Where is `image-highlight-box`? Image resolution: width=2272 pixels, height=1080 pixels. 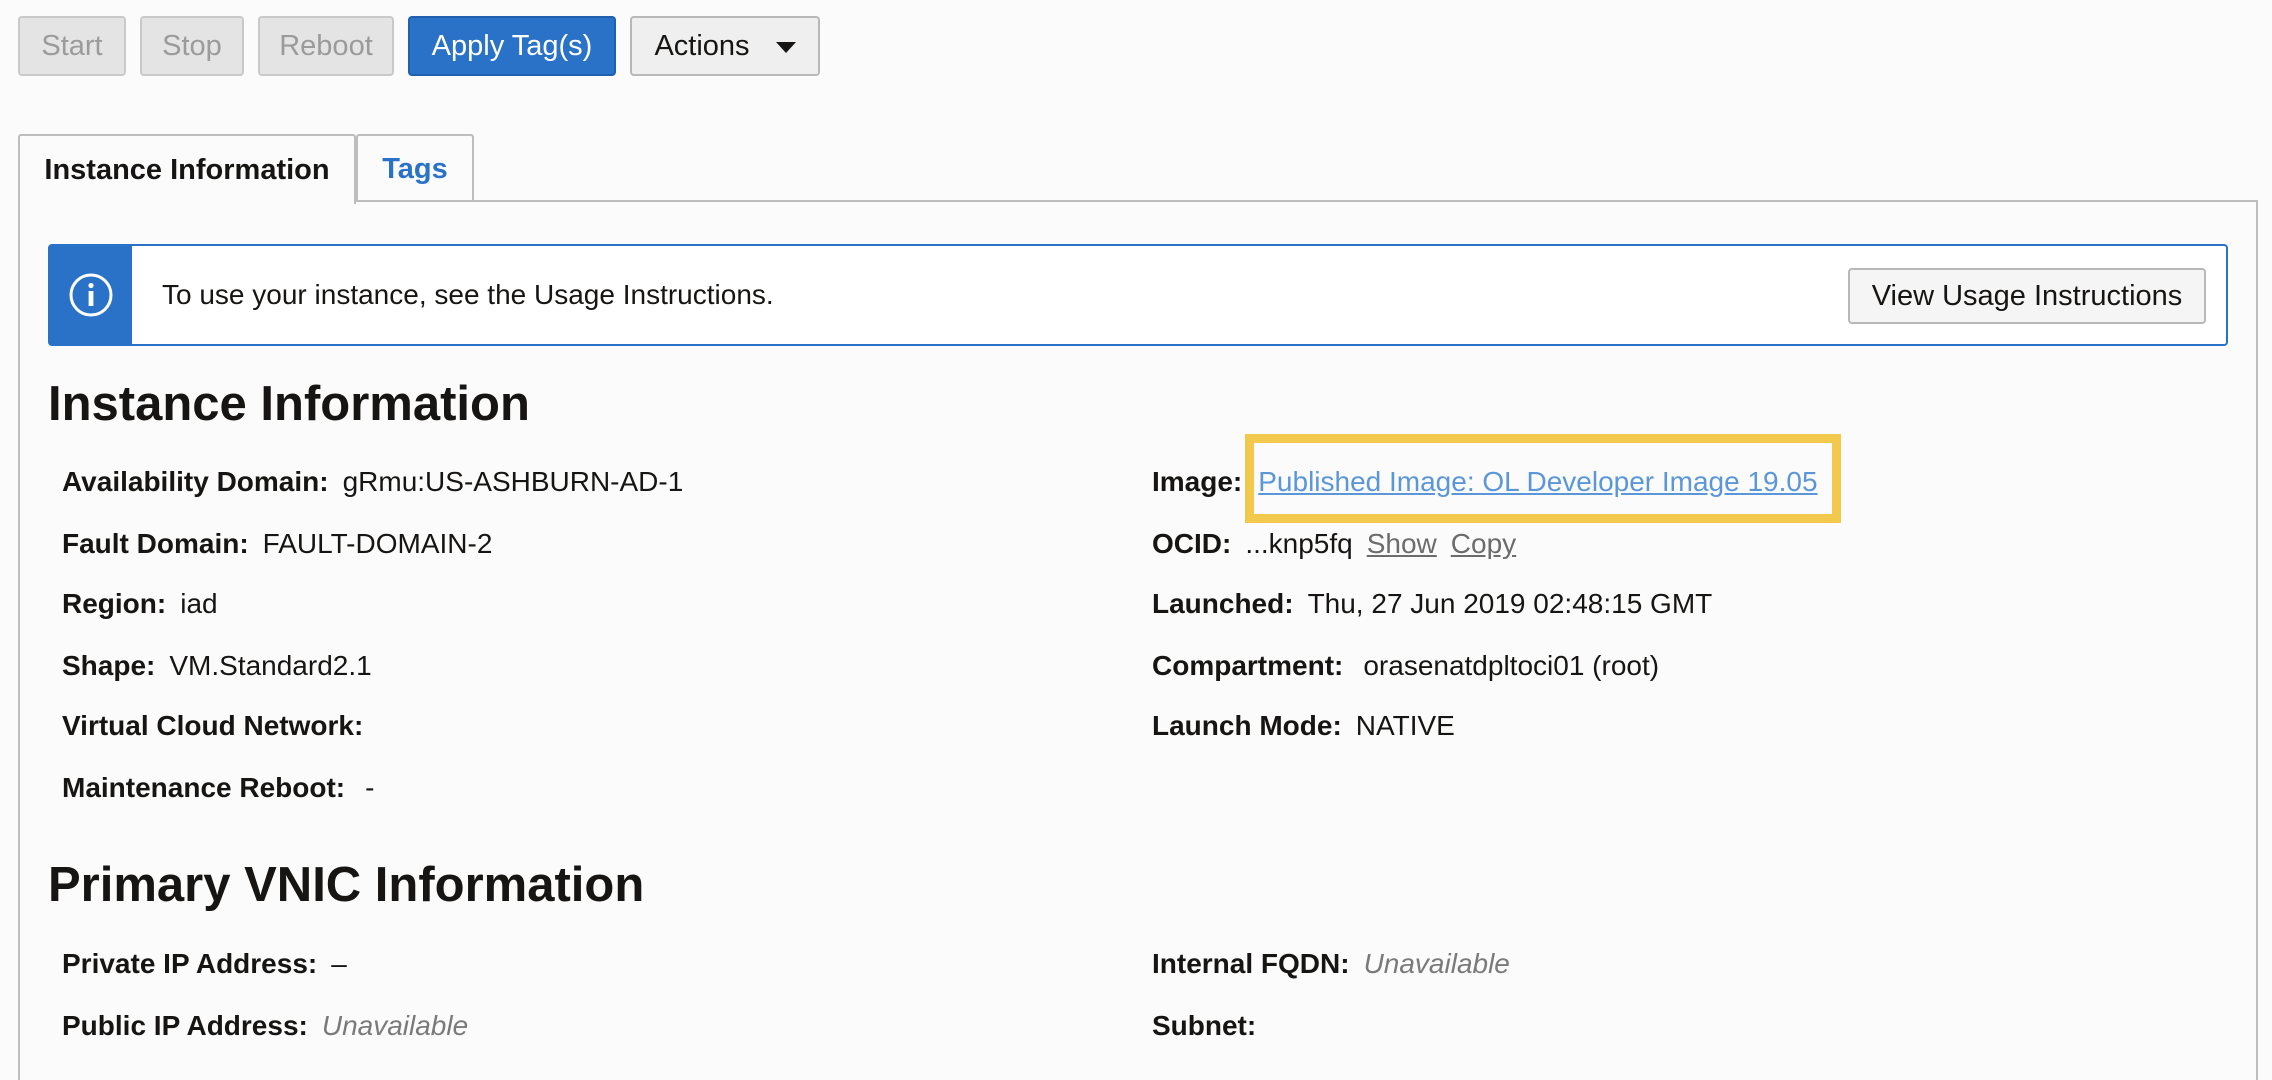
image-highlight-box is located at coordinates (1543, 478).